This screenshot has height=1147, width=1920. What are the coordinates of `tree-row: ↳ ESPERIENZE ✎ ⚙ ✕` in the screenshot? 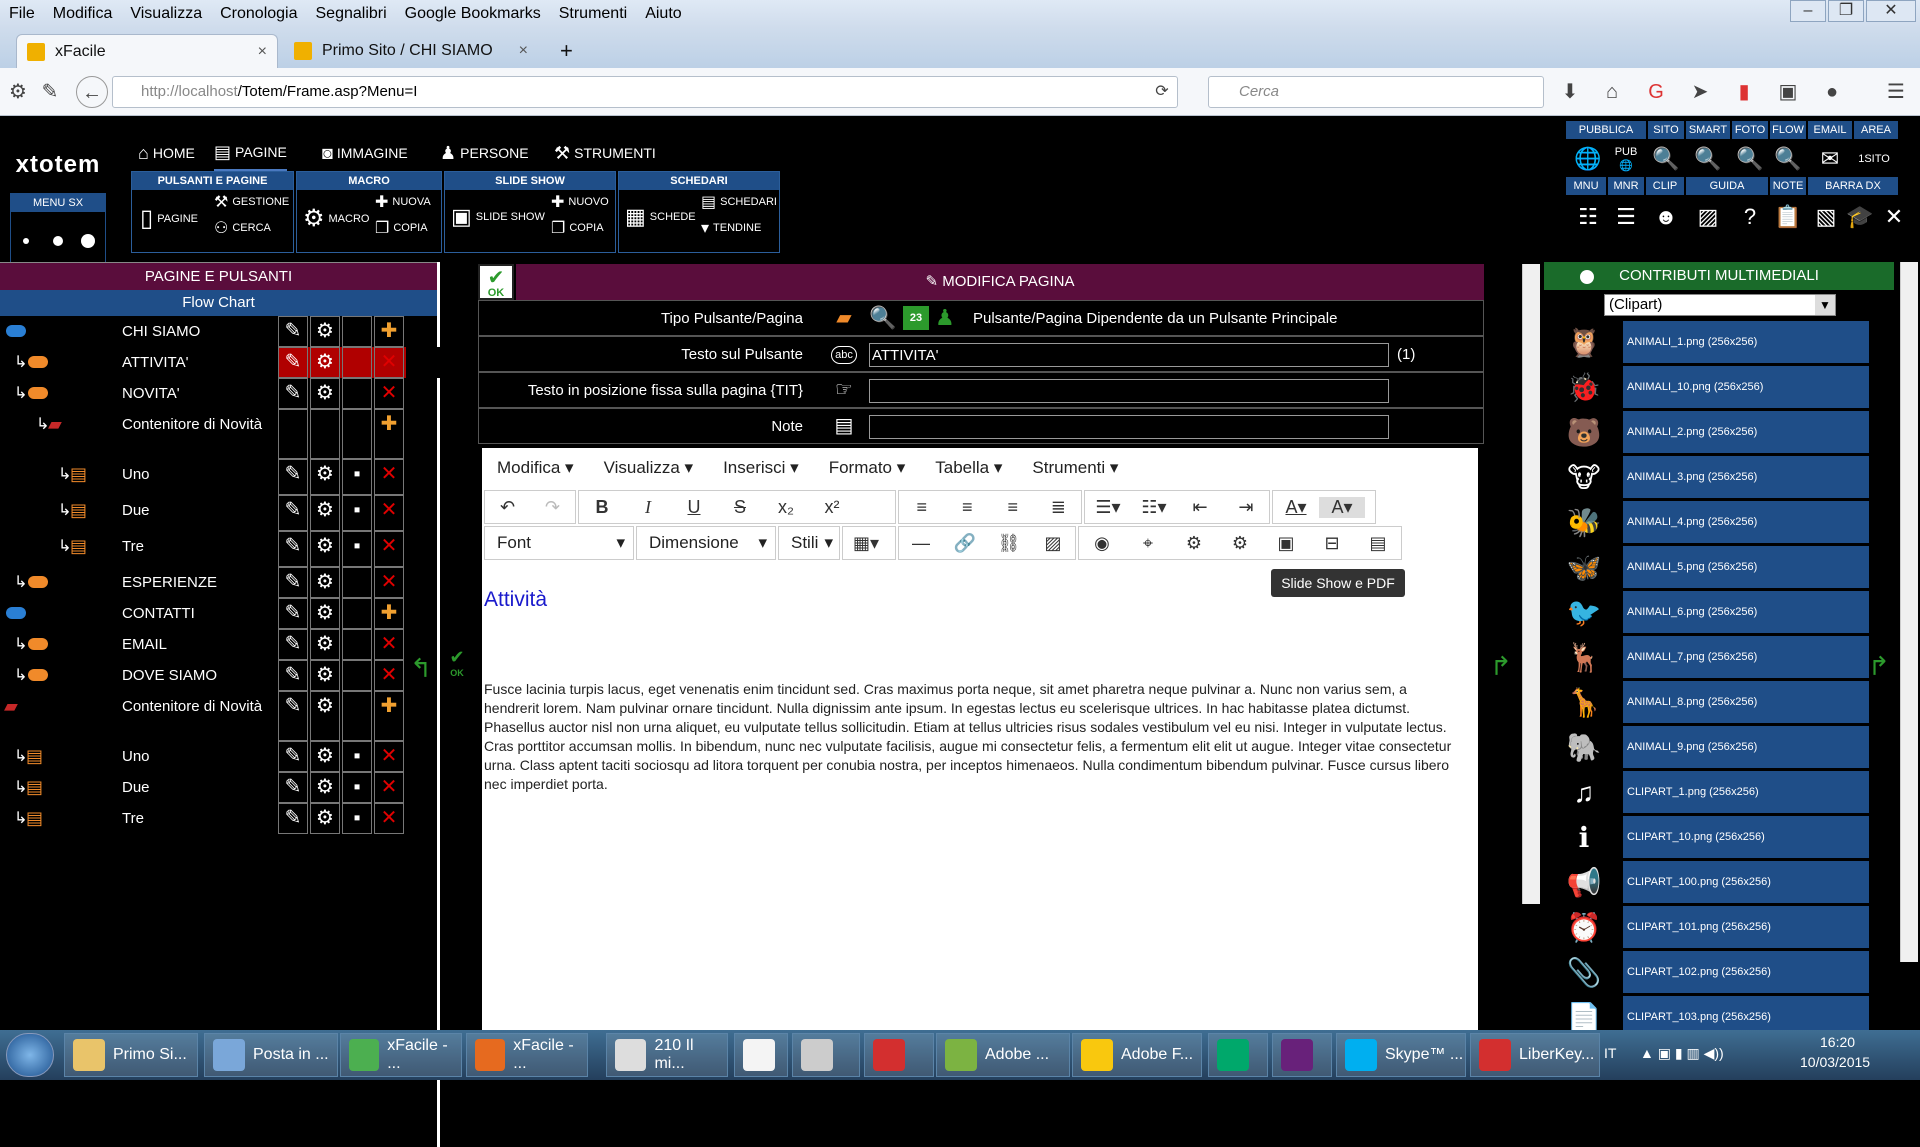 It's located at (220, 582).